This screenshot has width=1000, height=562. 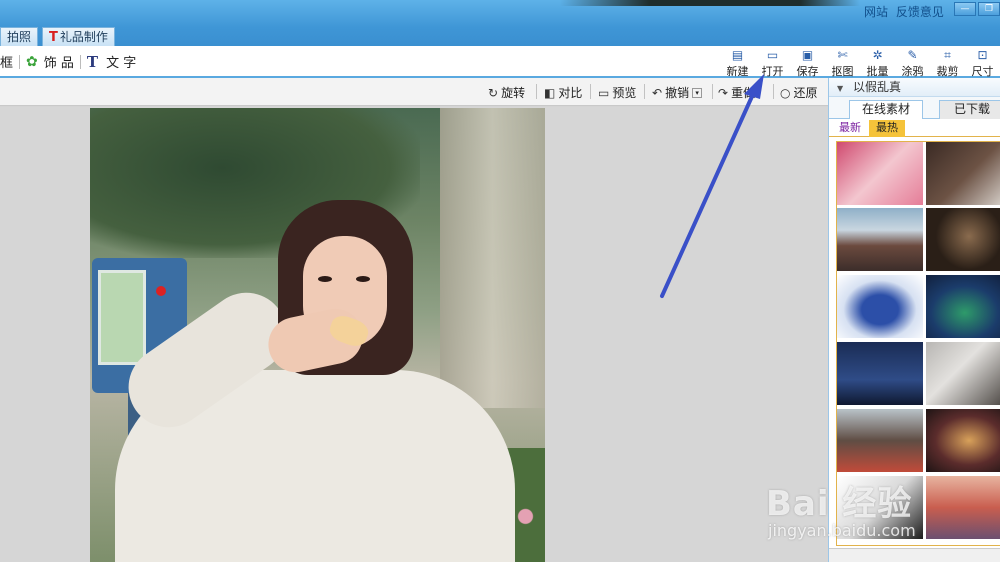 What do you see at coordinates (414, 92) in the screenshot?
I see `edit-toolbar: ↻ 旋转 ◧ 对比 ▭ 预览 ↶ 撤销 ▾ ↷ 重做 ○ 还原` at bounding box center [414, 92].